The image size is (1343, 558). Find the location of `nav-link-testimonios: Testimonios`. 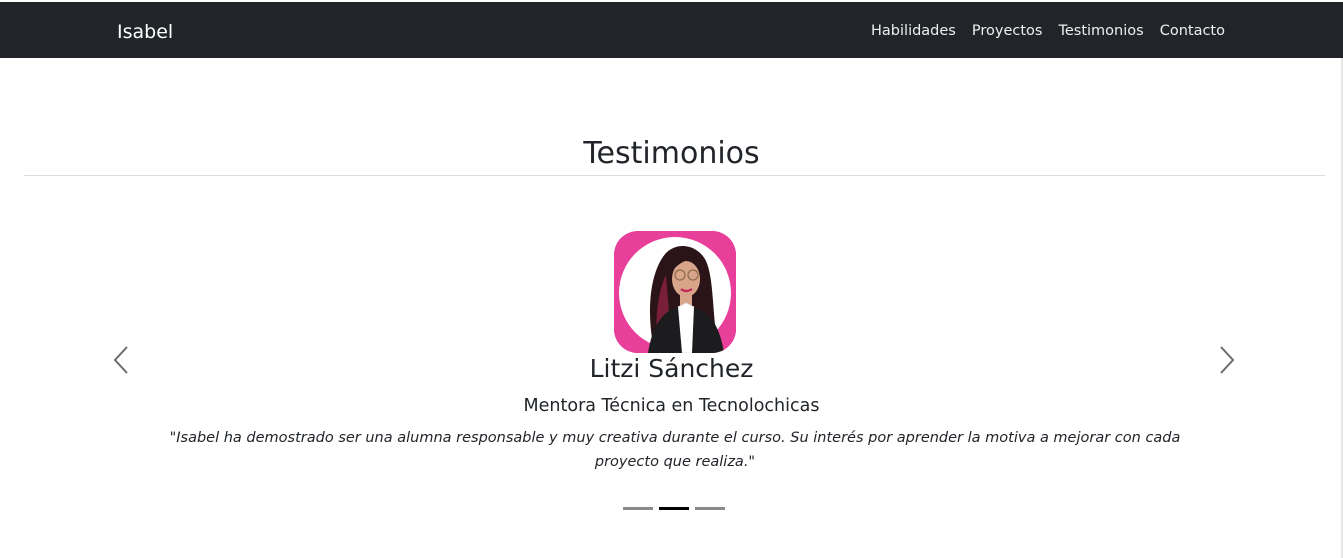

nav-link-testimonios: Testimonios is located at coordinates (1100, 30).